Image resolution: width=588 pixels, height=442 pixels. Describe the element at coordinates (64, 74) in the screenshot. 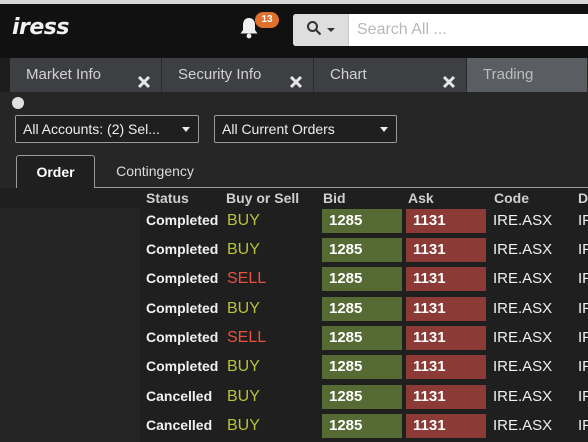

I see `tab-label: Market Info` at that location.